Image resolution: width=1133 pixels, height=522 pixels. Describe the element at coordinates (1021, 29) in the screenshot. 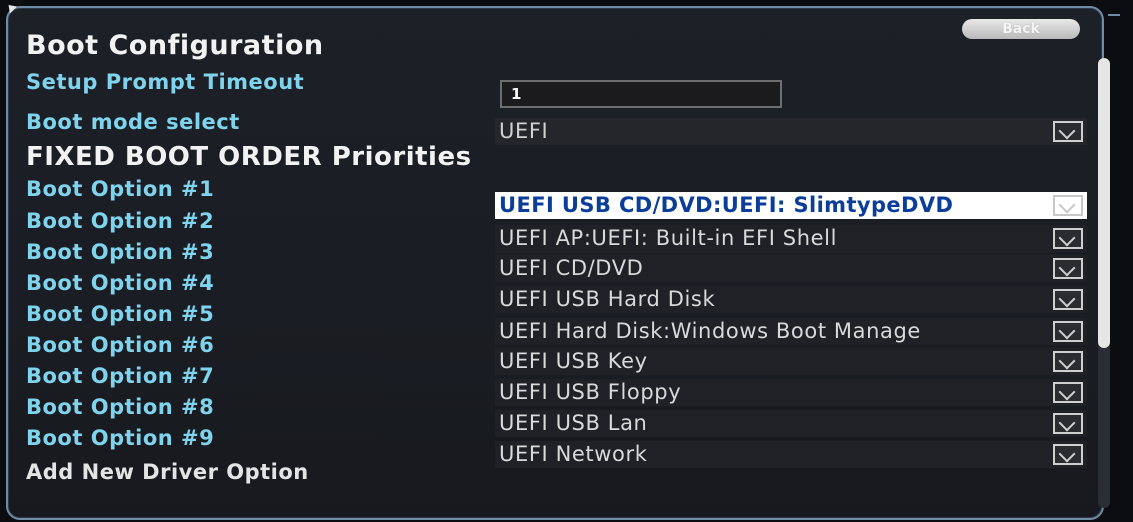

I see `back-button: Back` at that location.